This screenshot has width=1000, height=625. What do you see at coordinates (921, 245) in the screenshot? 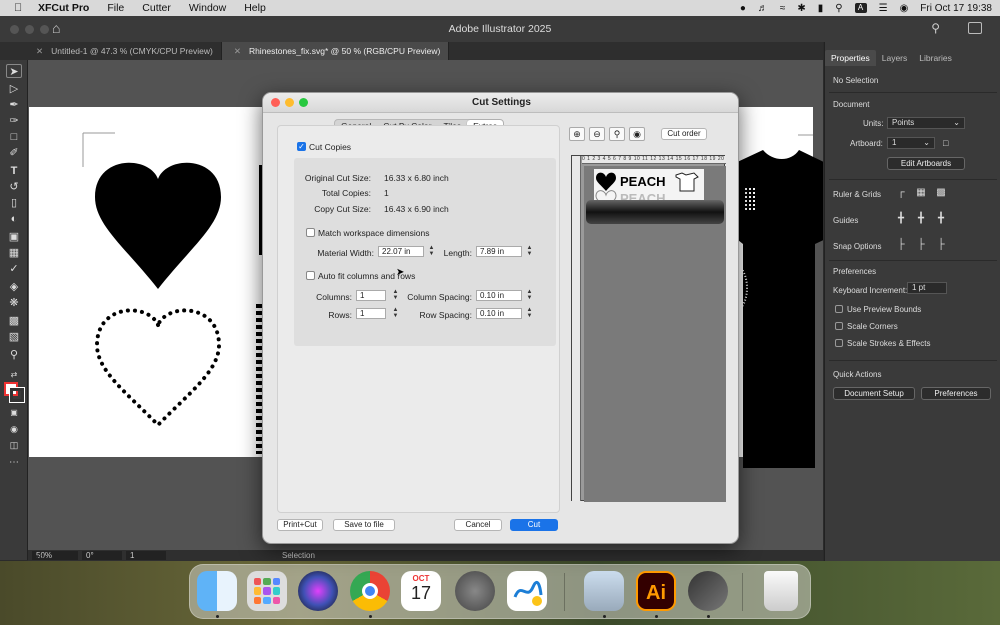
I see `snap-to-grid-icon: ├` at bounding box center [921, 245].